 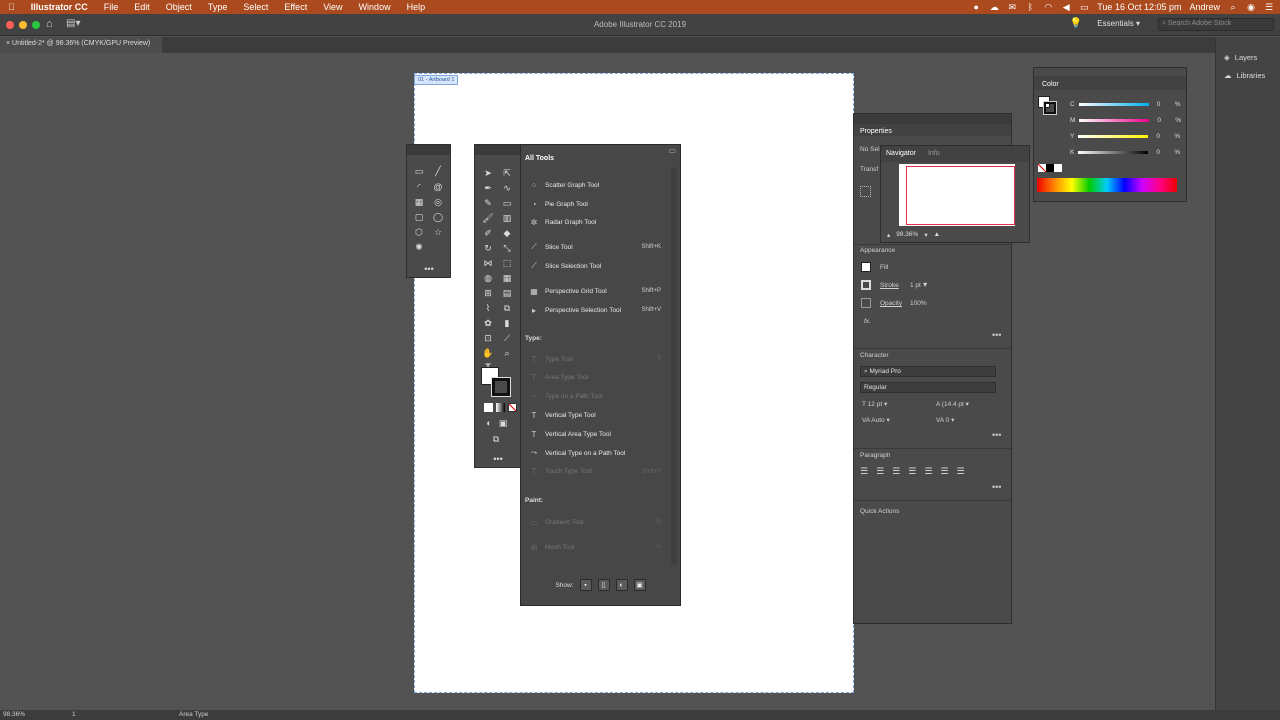 I want to click on leading-field: A (14.4 pt ▾, so click(x=952, y=404).